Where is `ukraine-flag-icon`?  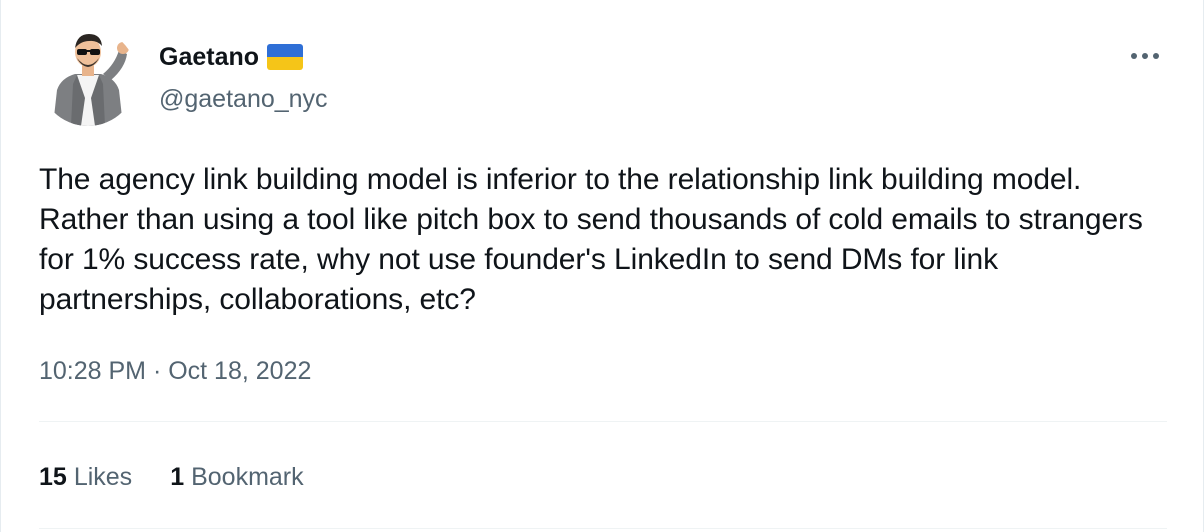
ukraine-flag-icon is located at coordinates (285, 57).